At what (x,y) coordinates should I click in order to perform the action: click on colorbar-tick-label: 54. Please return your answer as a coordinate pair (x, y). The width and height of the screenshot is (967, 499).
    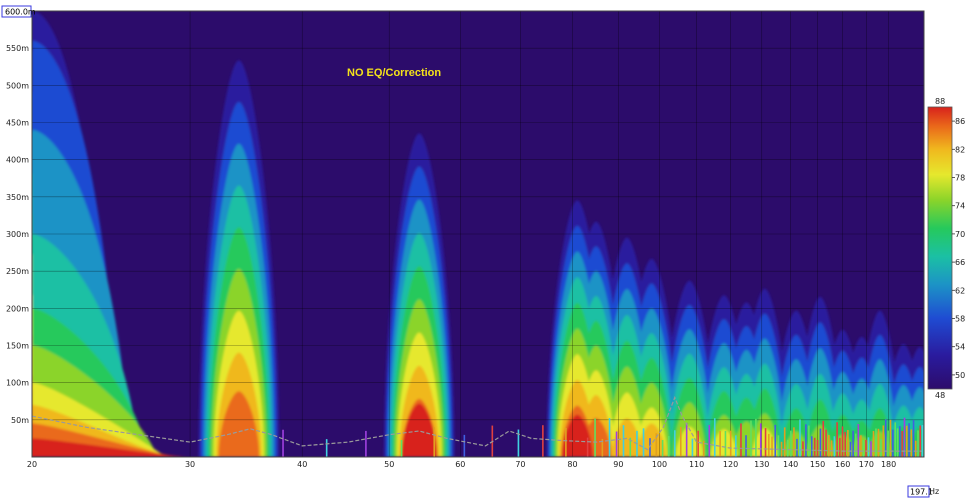
    Looking at the image, I should click on (960, 347).